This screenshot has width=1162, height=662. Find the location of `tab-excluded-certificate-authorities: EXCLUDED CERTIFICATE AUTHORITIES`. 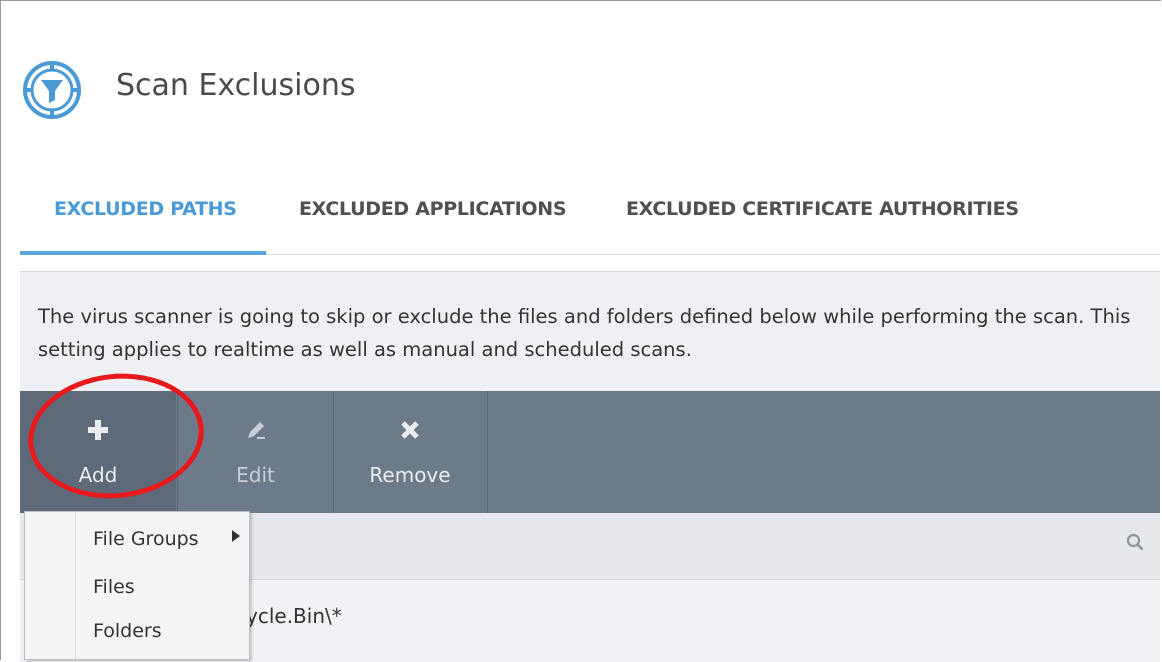

tab-excluded-certificate-authorities: EXCLUDED CERTIFICATE AUTHORITIES is located at coordinates (822, 209).